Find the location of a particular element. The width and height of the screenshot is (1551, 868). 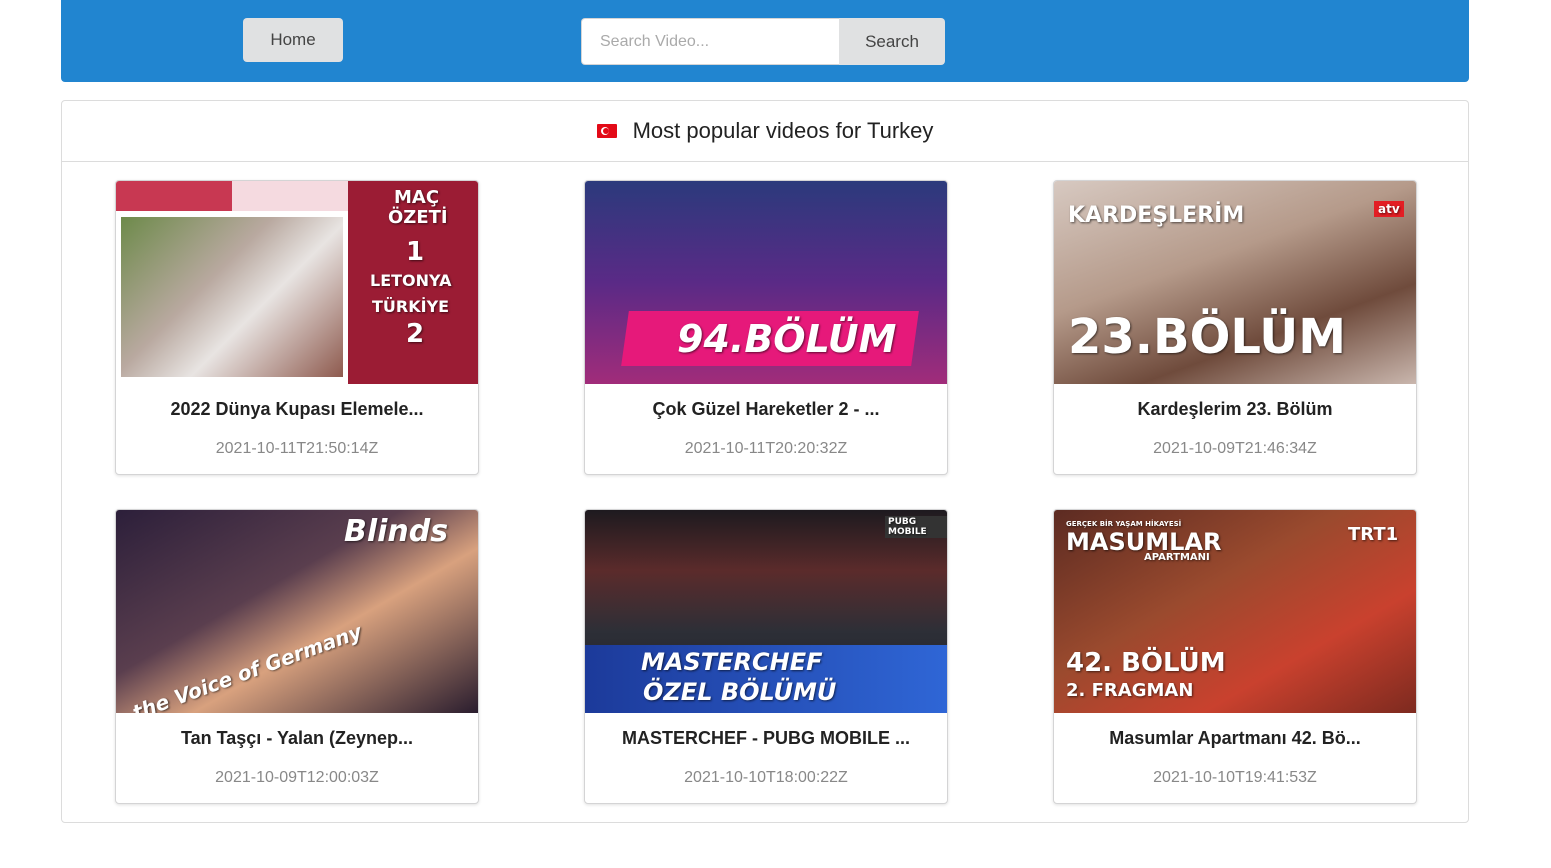

search-input is located at coordinates (710, 41).